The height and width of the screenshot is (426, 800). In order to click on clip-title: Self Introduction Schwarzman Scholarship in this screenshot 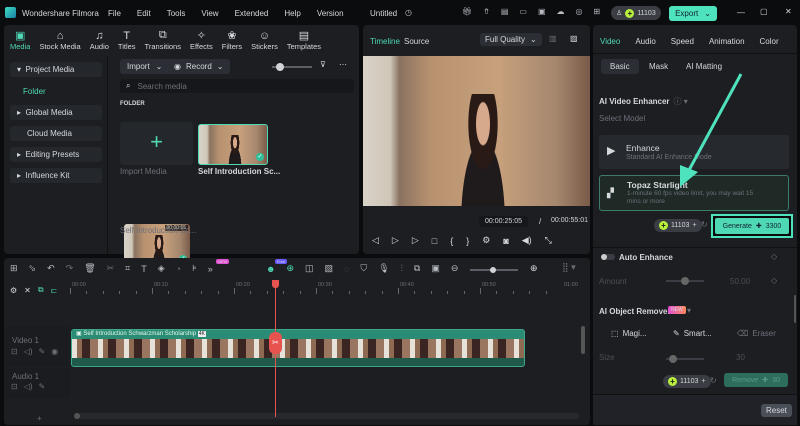, I will do `click(140, 334)`.